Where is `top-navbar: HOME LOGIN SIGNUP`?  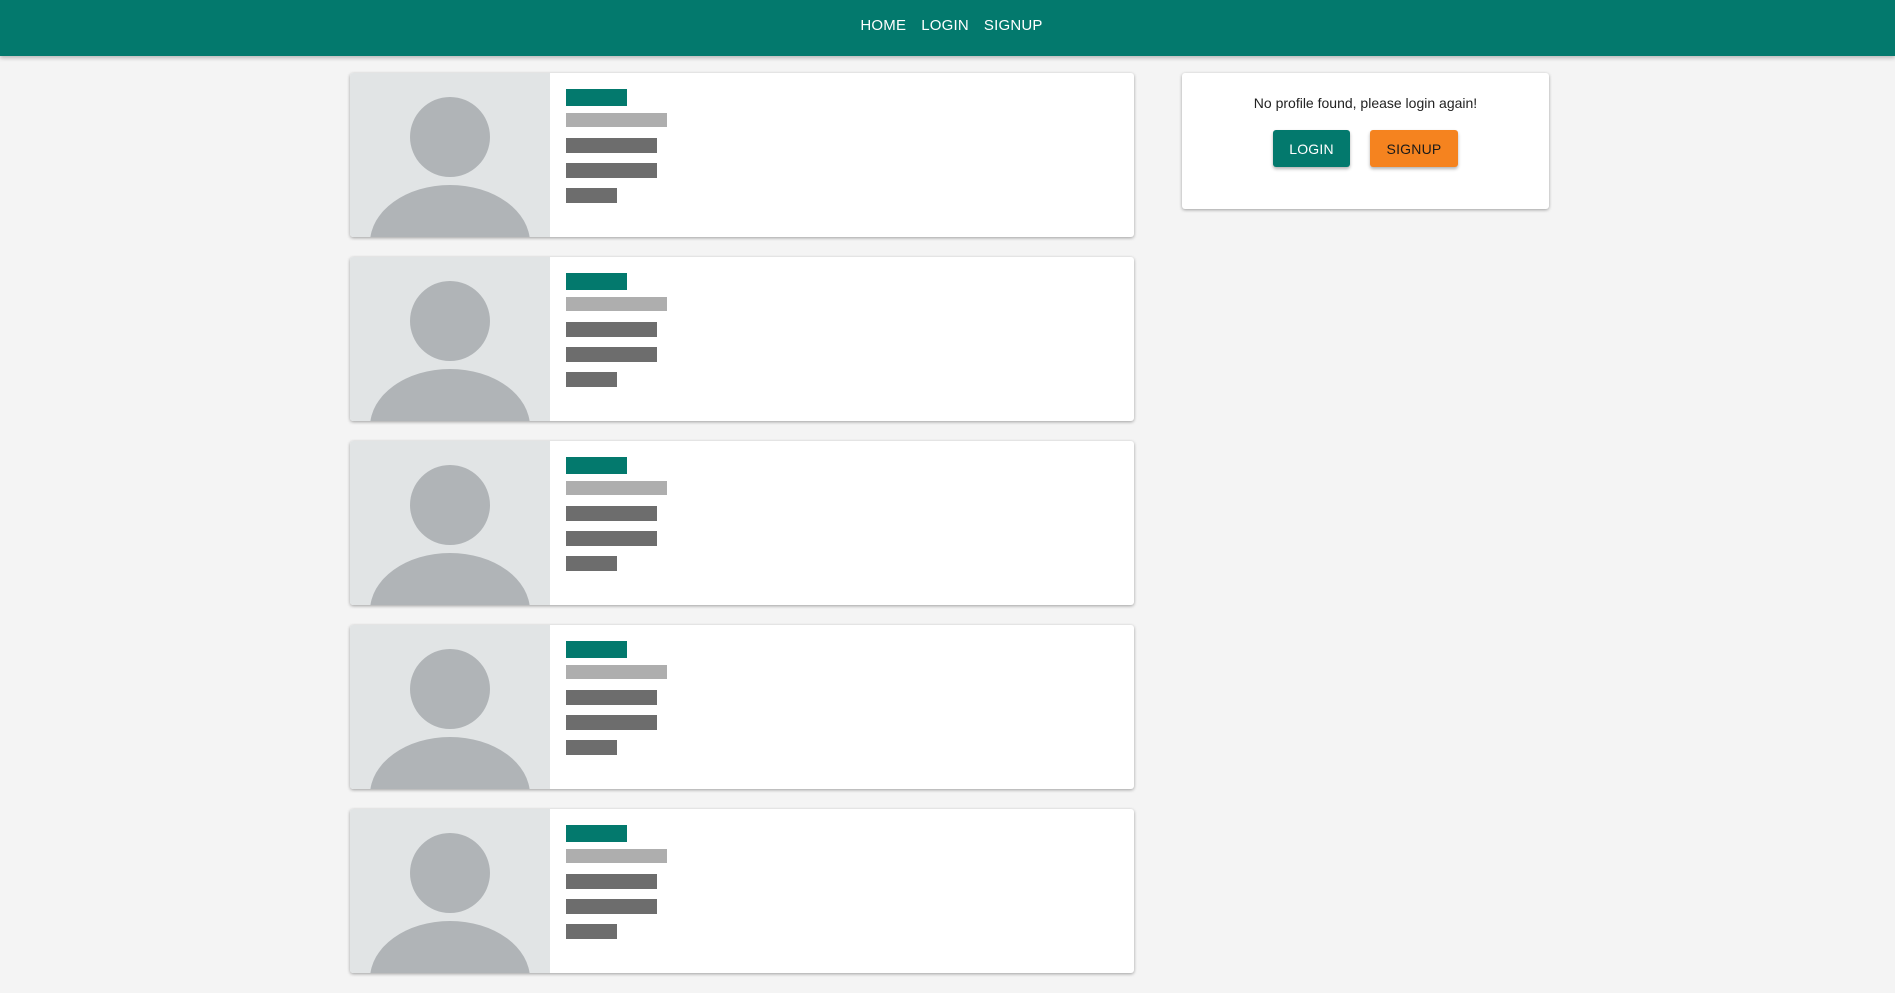 top-navbar: HOME LOGIN SIGNUP is located at coordinates (947, 28).